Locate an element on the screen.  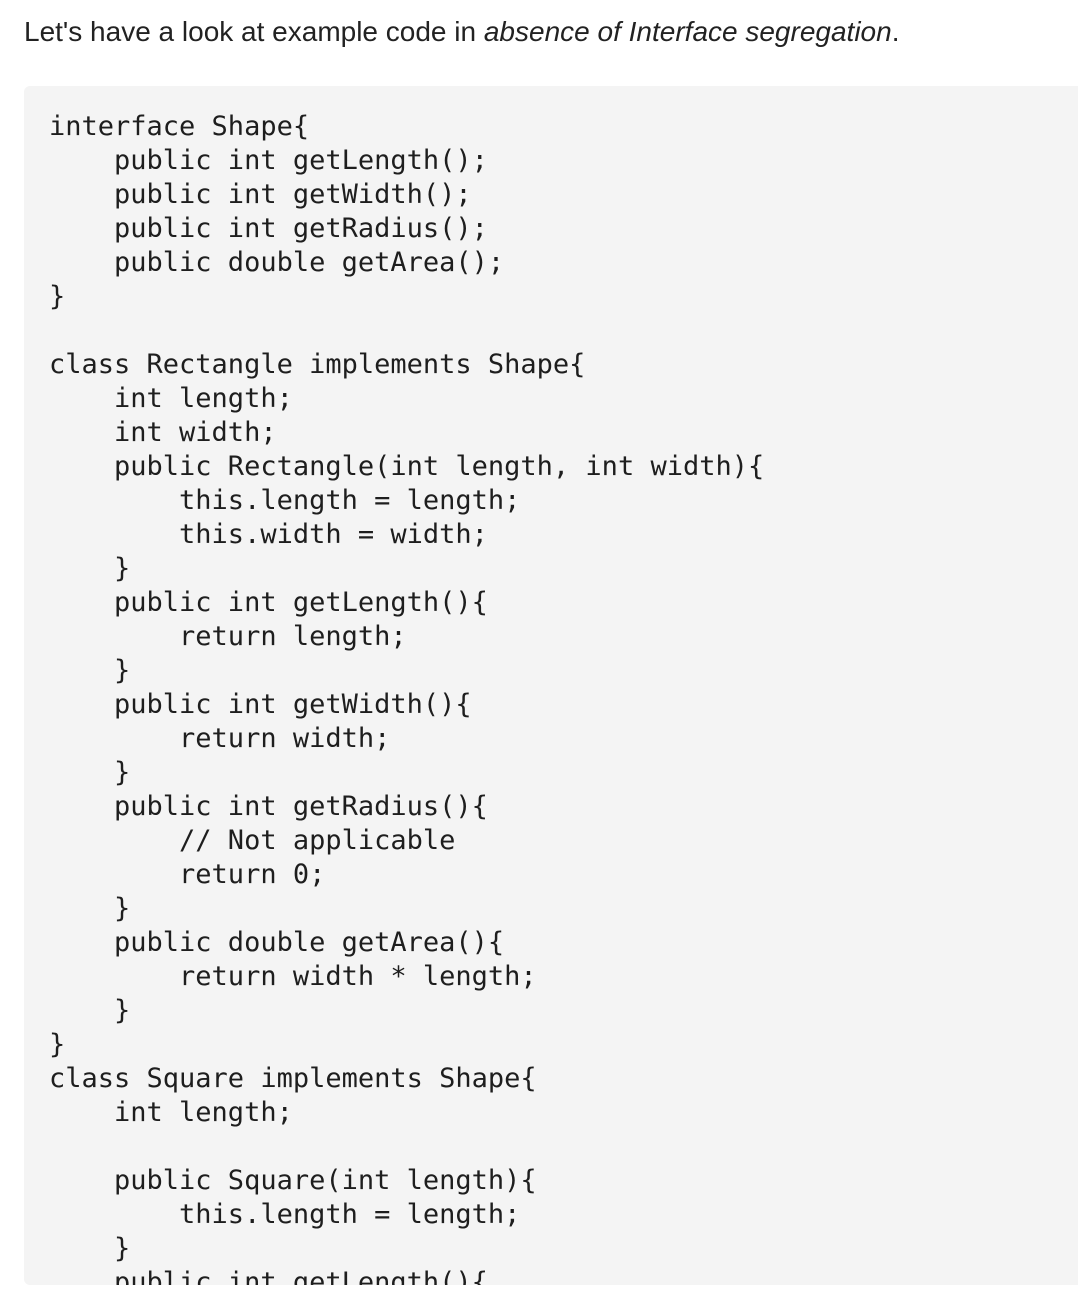
code-line: return 0; is located at coordinates (187, 874).